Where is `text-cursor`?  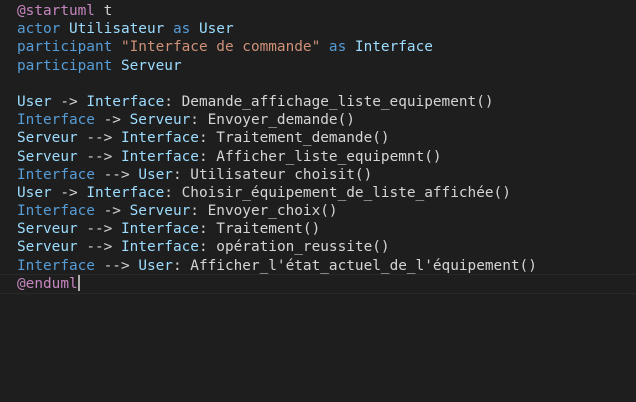 text-cursor is located at coordinates (78, 282).